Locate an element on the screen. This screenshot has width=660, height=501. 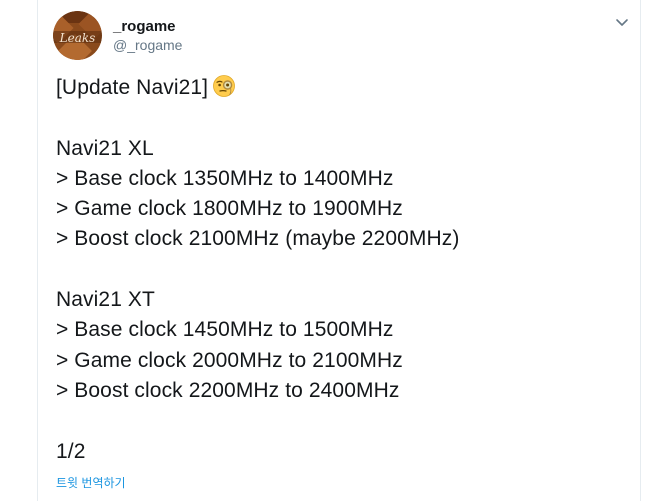
chevron-down-icon is located at coordinates (622, 22).